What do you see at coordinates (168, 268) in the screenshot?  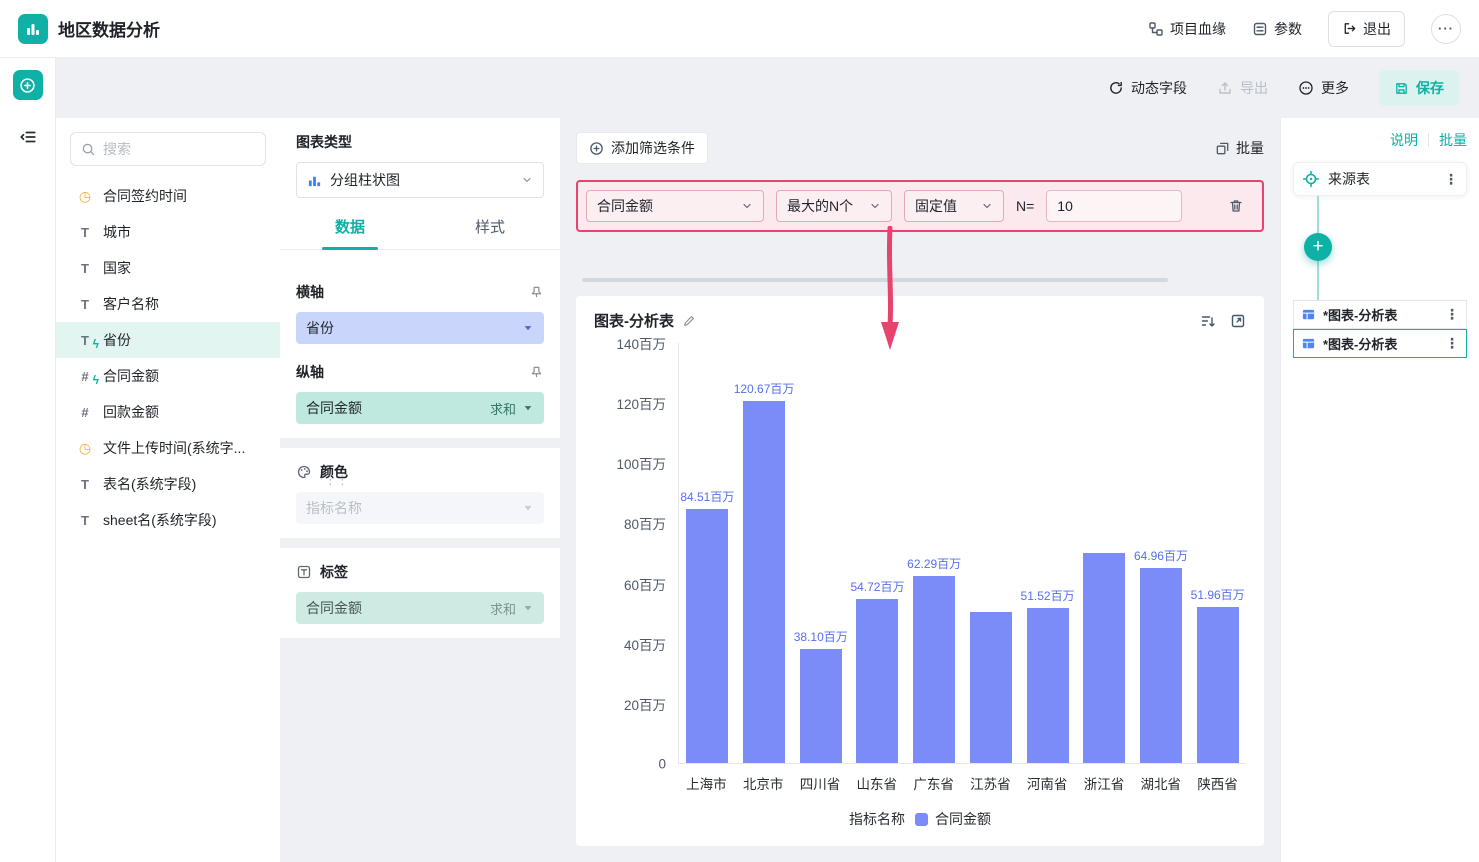 I see `field-item-country: T 国家` at bounding box center [168, 268].